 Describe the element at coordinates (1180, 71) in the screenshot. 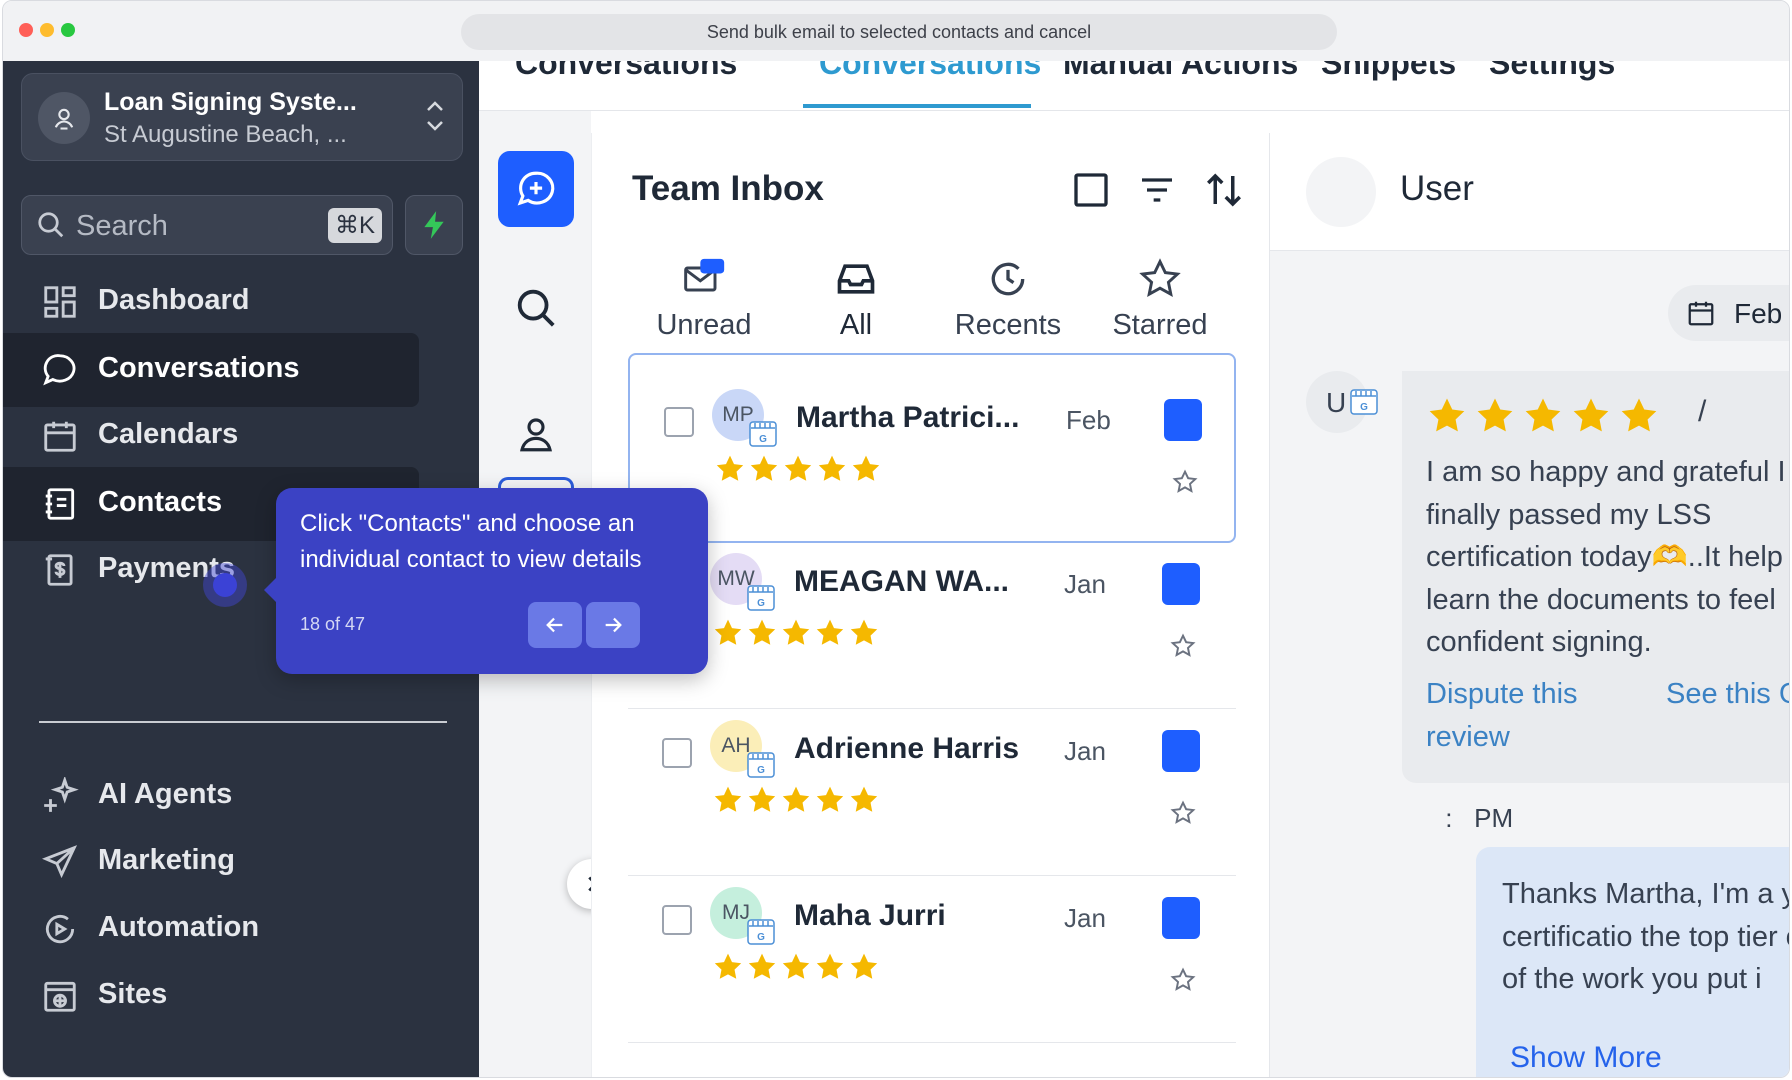

I see `tab-manual-actions: Manual Actions` at that location.